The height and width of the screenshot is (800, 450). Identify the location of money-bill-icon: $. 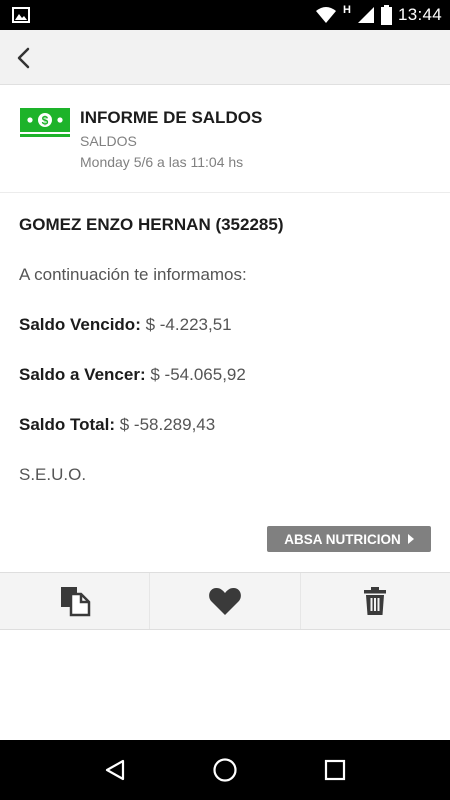
(45, 122).